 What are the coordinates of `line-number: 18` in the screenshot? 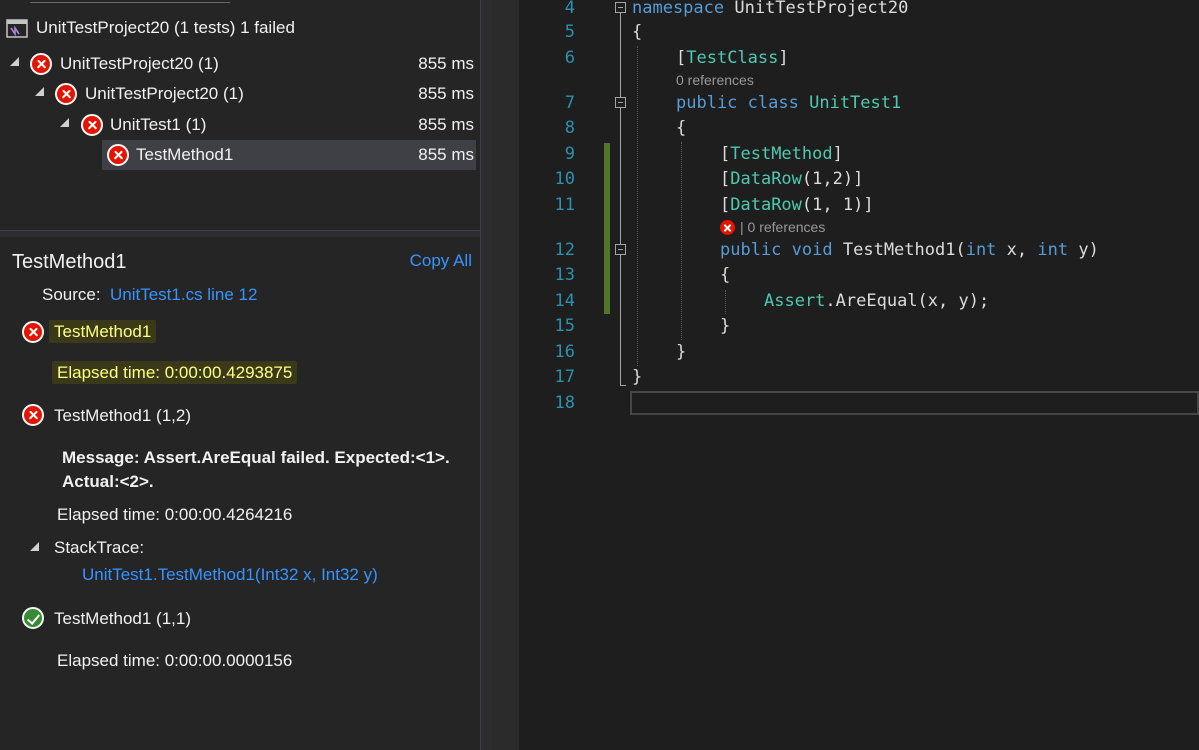 It's located at (564, 403).